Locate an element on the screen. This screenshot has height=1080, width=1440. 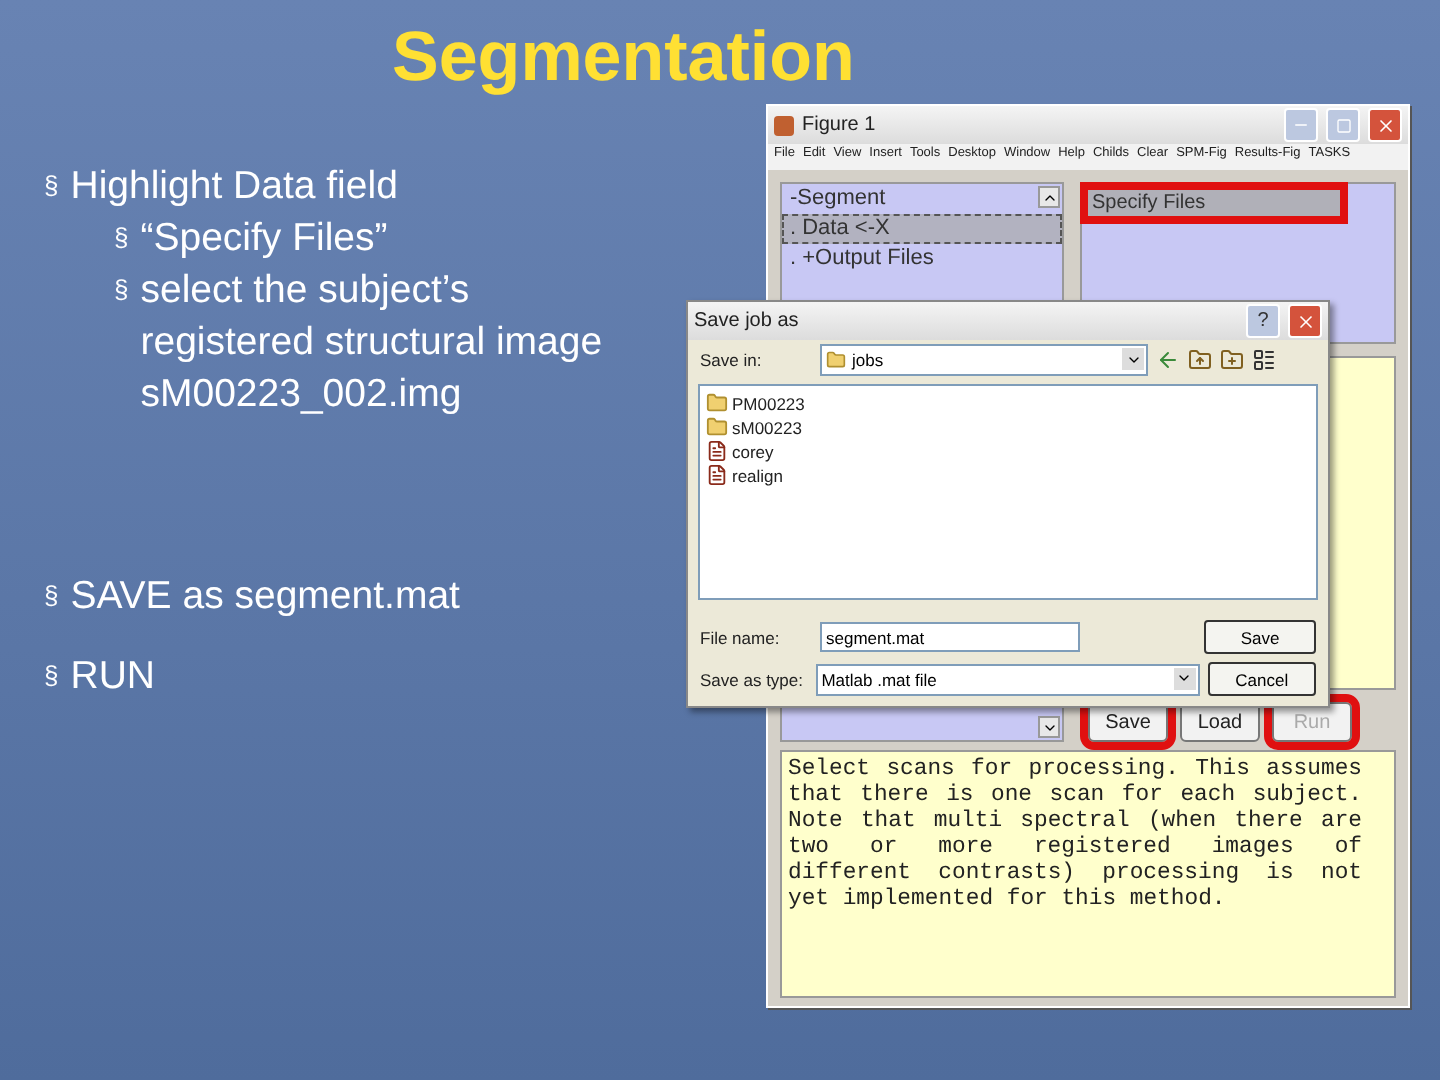
cancel-button: Cancel is located at coordinates (1261, 679).